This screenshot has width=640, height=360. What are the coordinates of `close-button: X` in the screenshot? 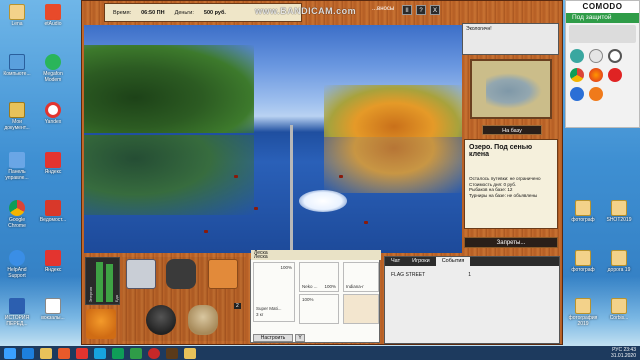 It's located at (435, 10).